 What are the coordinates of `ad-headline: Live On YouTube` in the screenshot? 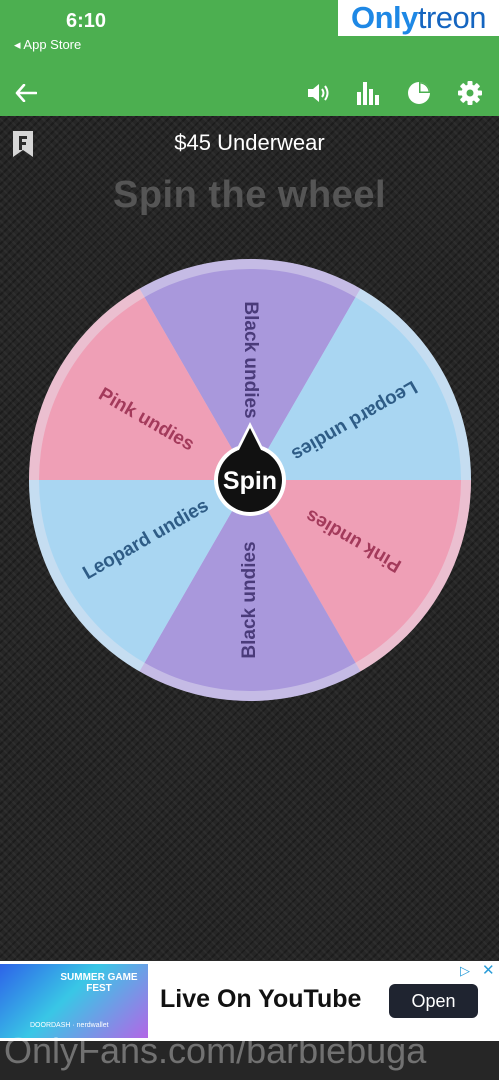 It's located at (261, 999).